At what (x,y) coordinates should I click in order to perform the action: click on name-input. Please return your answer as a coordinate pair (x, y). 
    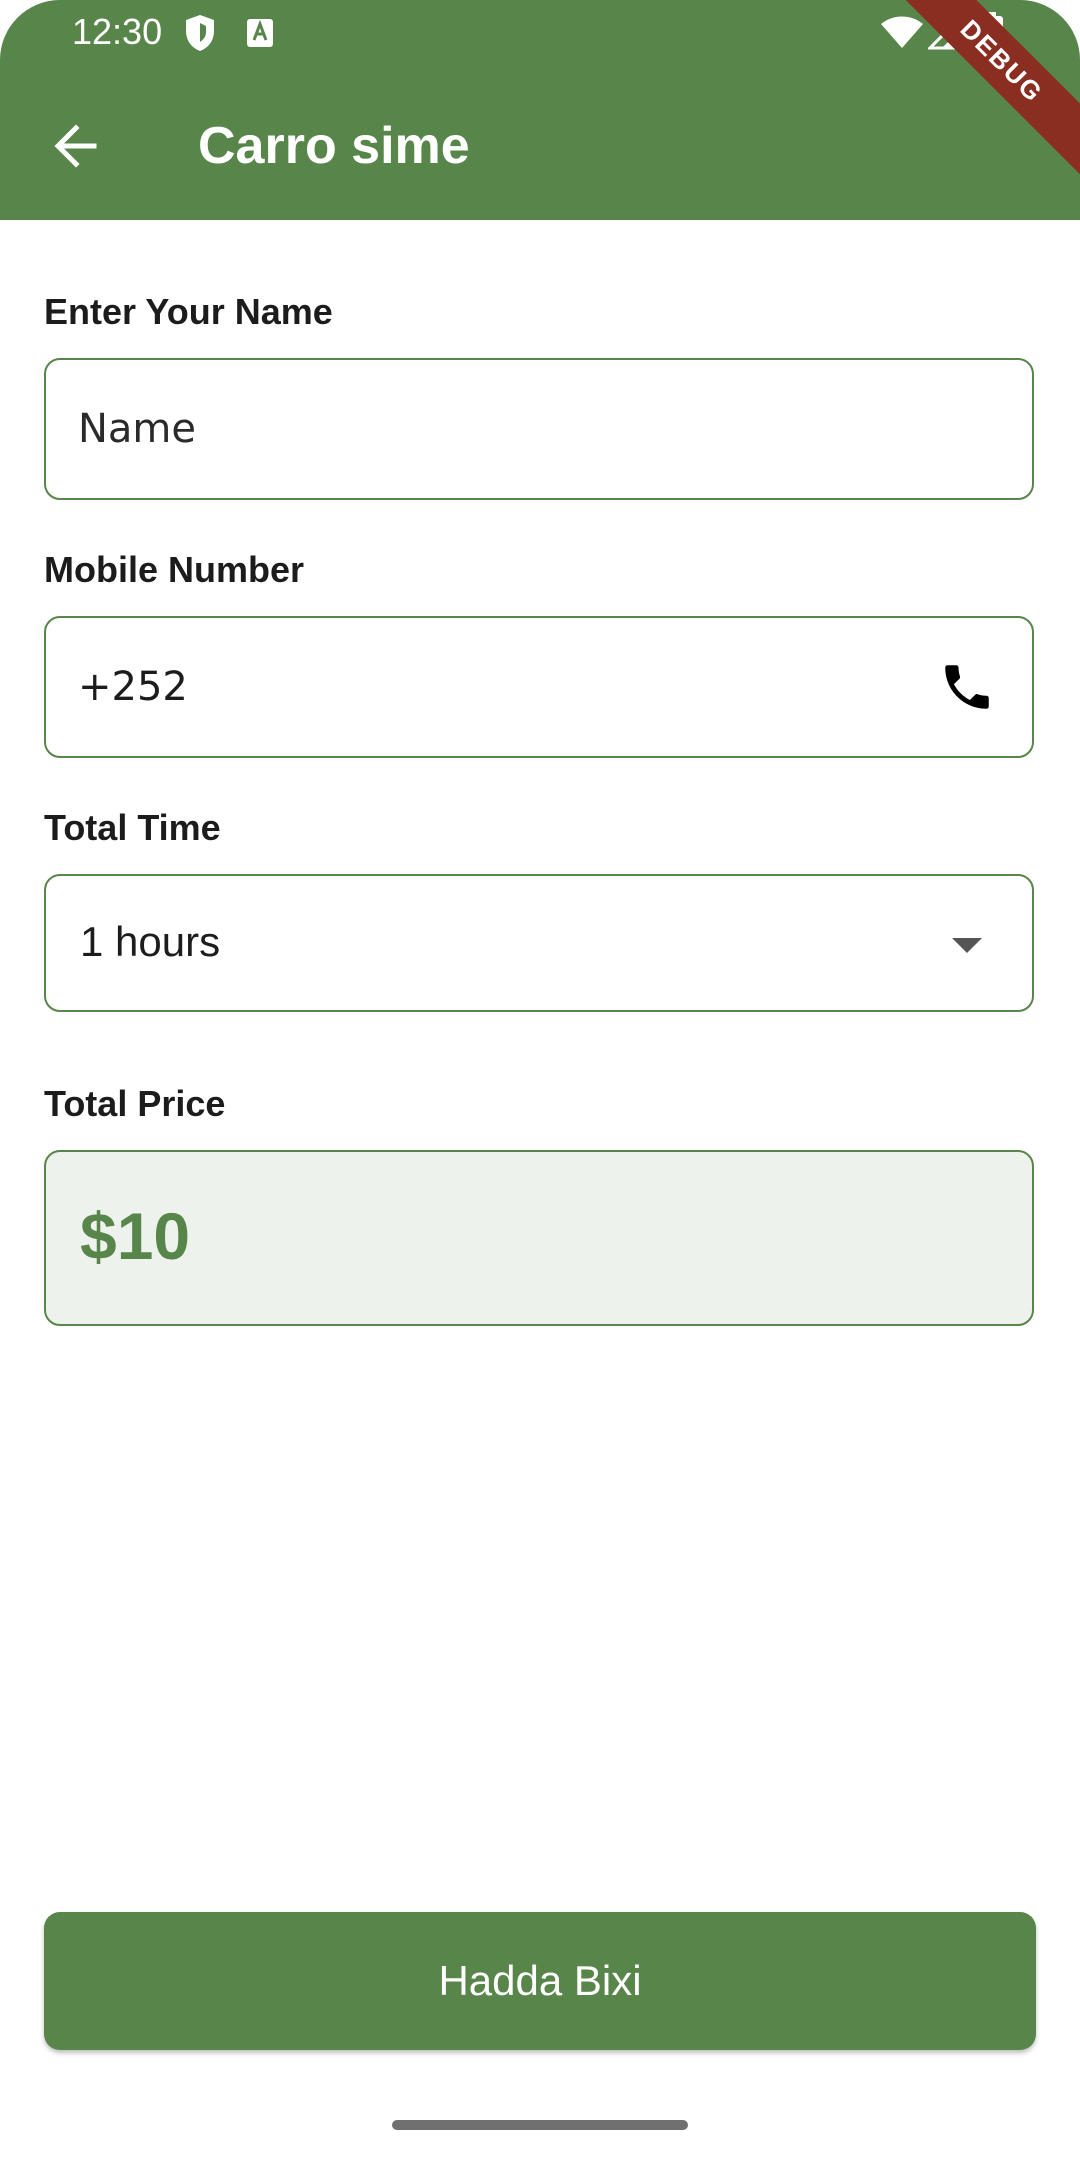
    Looking at the image, I should click on (508, 429).